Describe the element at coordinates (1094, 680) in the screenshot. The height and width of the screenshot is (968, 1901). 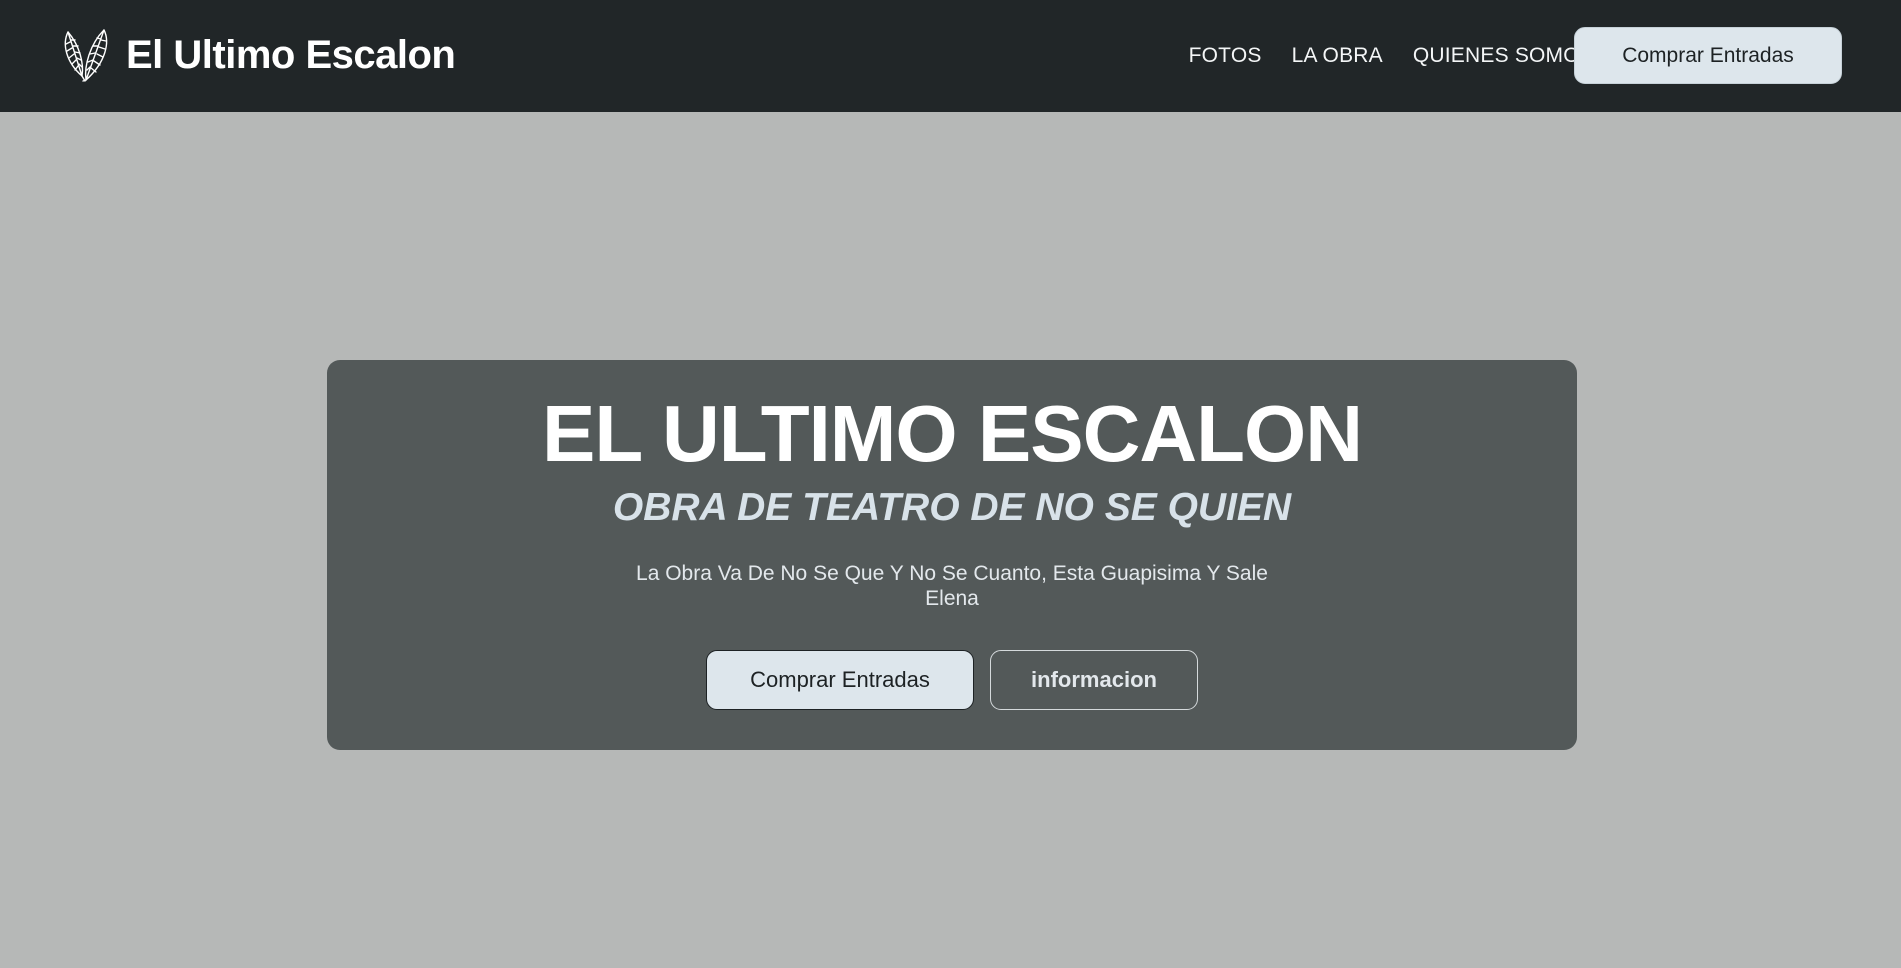
I see `hero-info-button: informacion` at that location.